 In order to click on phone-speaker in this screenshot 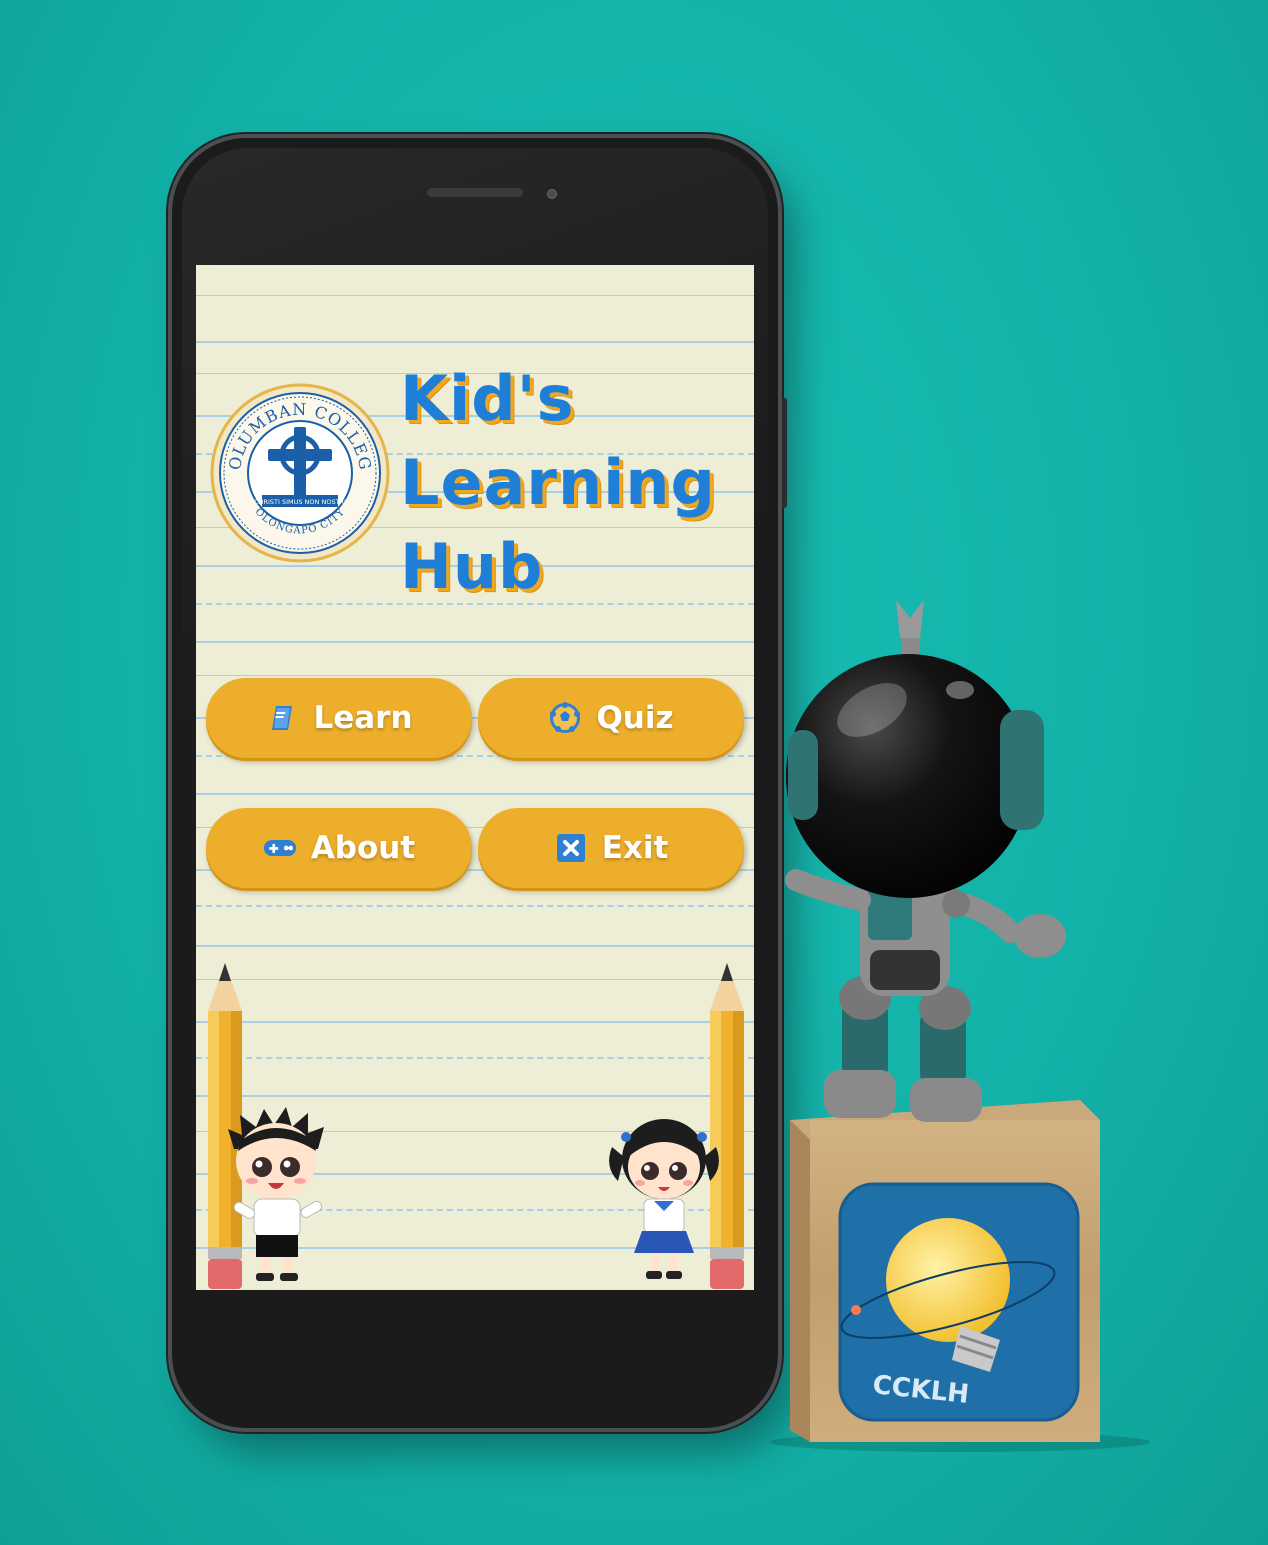, I will do `click(475, 192)`.